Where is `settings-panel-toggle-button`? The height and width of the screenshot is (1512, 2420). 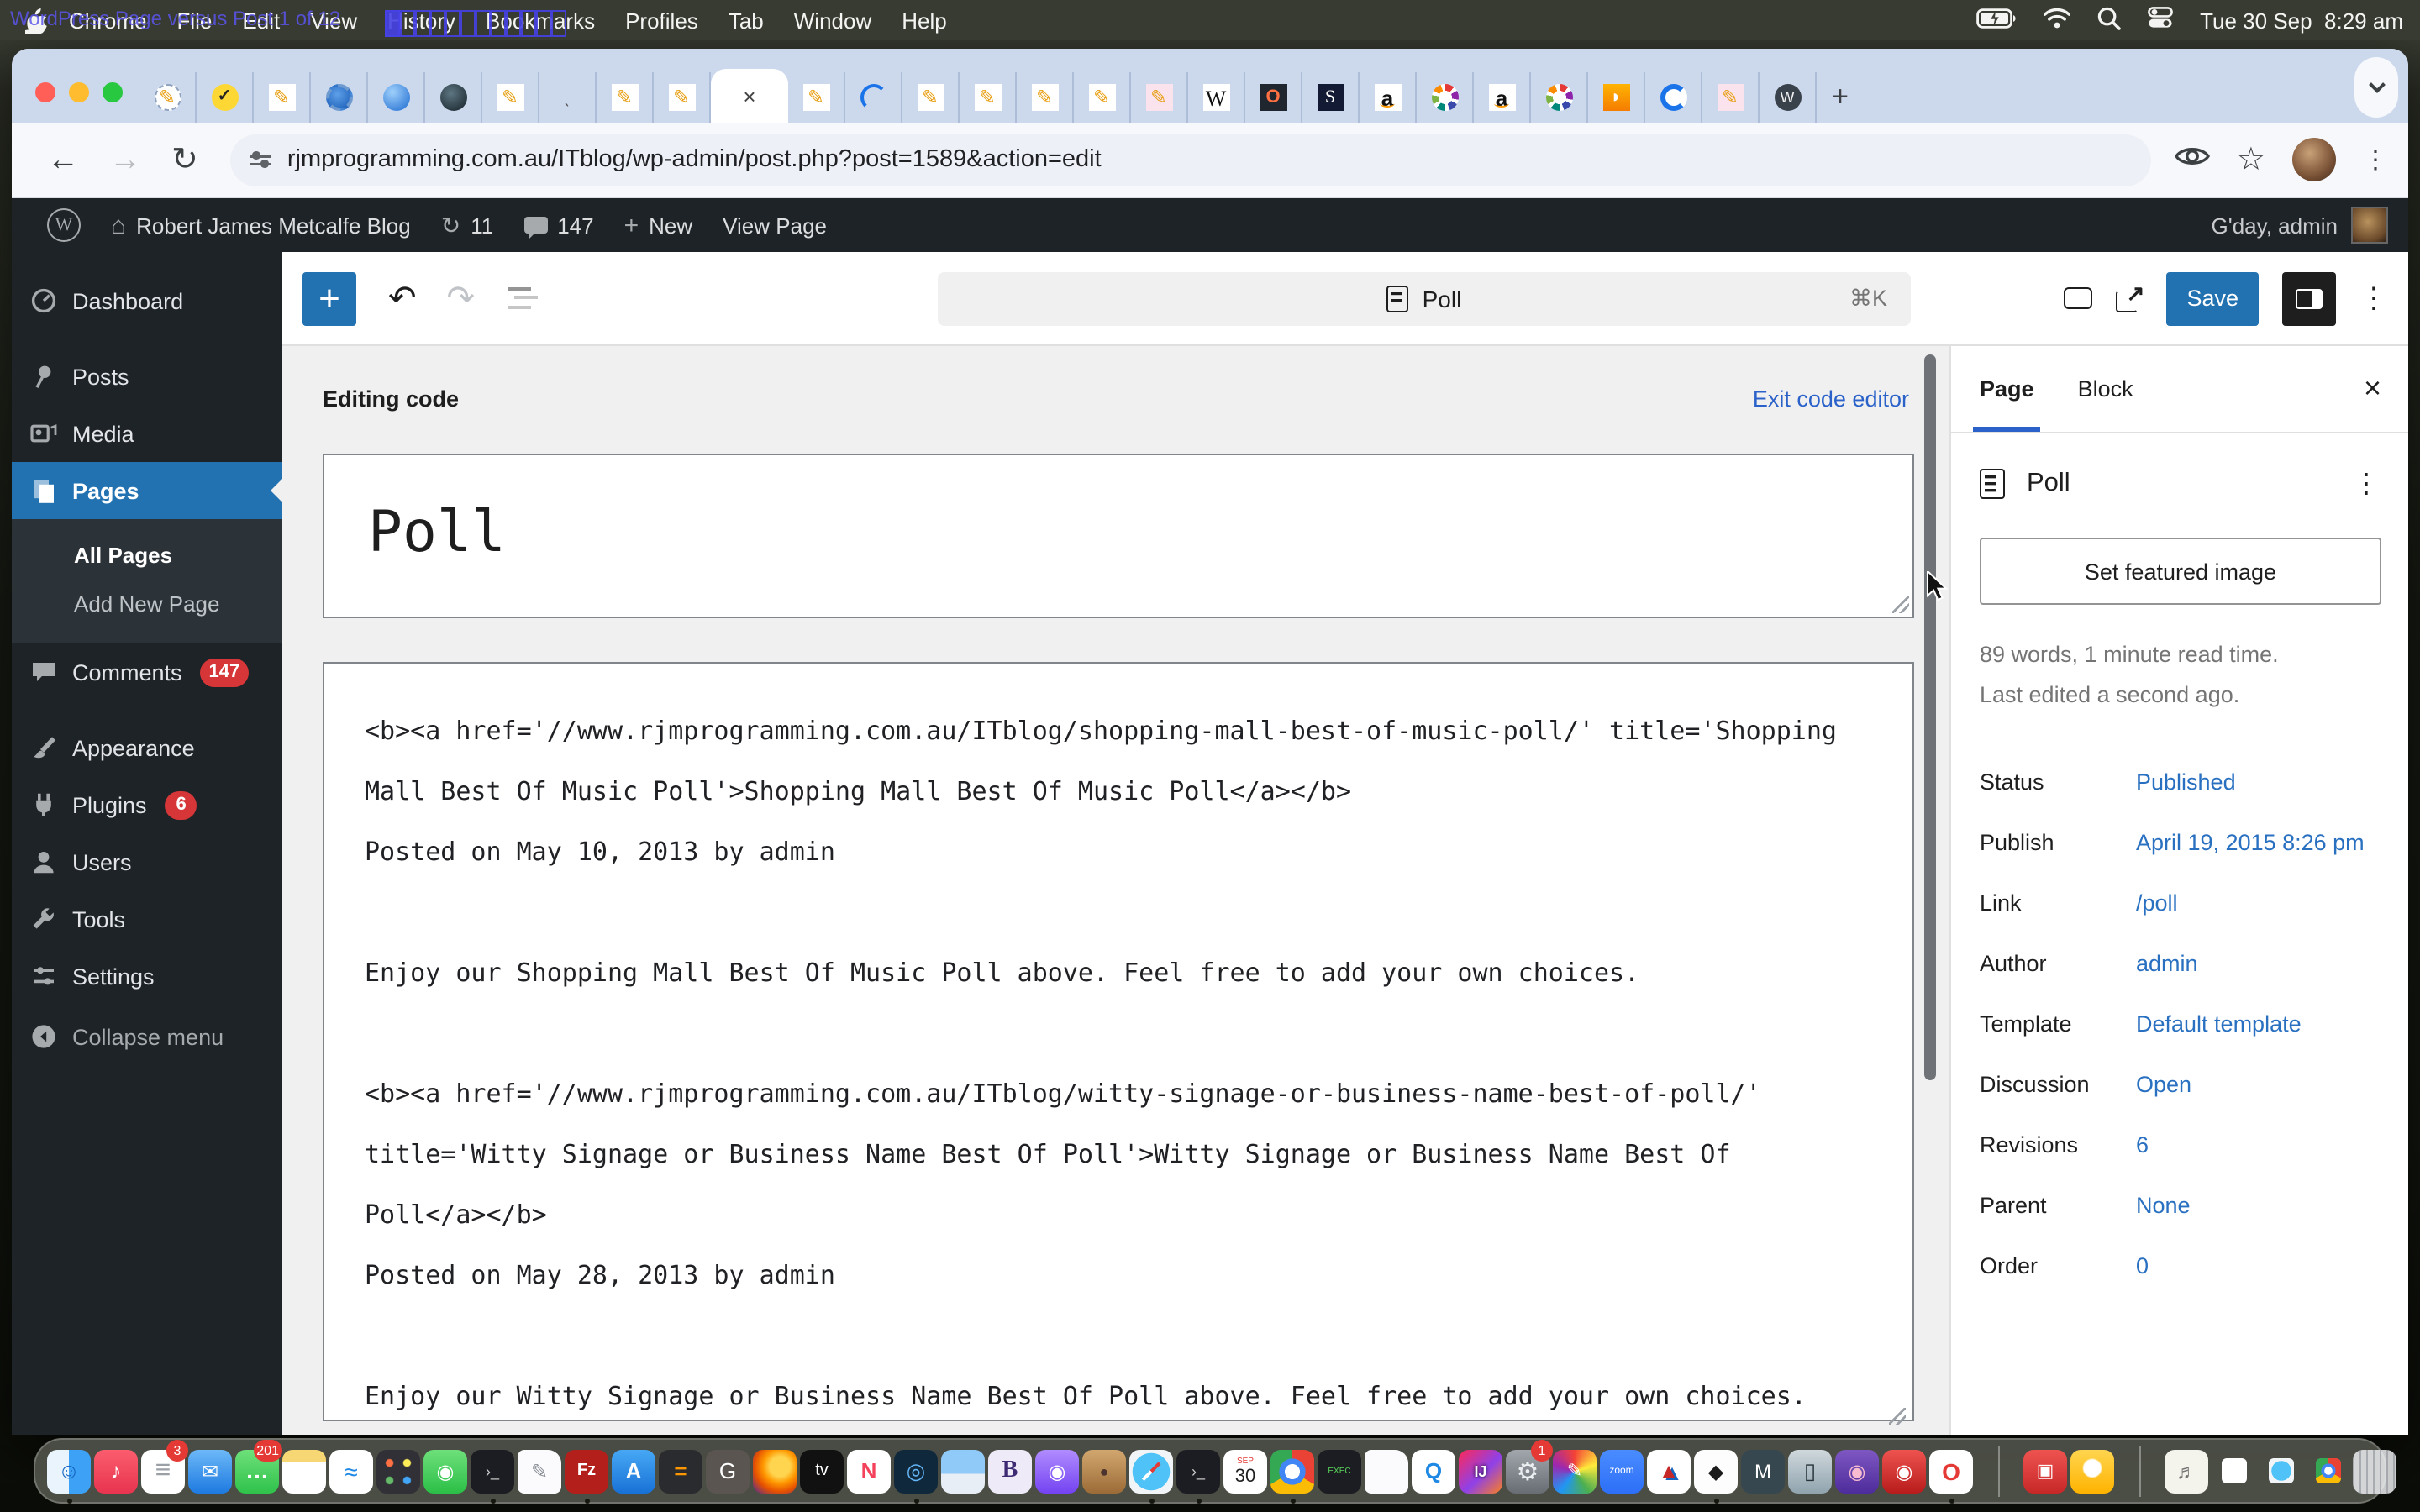 settings-panel-toggle-button is located at coordinates (2309, 298).